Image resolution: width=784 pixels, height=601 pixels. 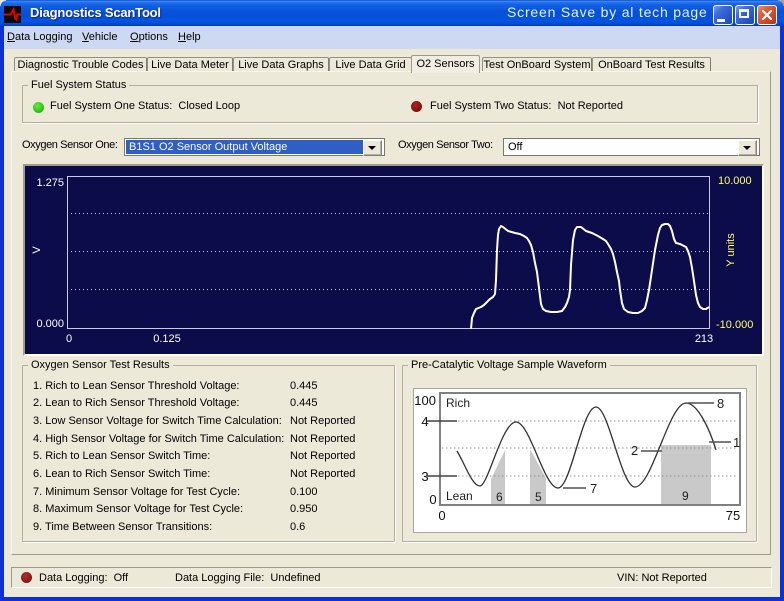 What do you see at coordinates (50, 183) in the screenshot?
I see `svg-text: 1.275` at bounding box center [50, 183].